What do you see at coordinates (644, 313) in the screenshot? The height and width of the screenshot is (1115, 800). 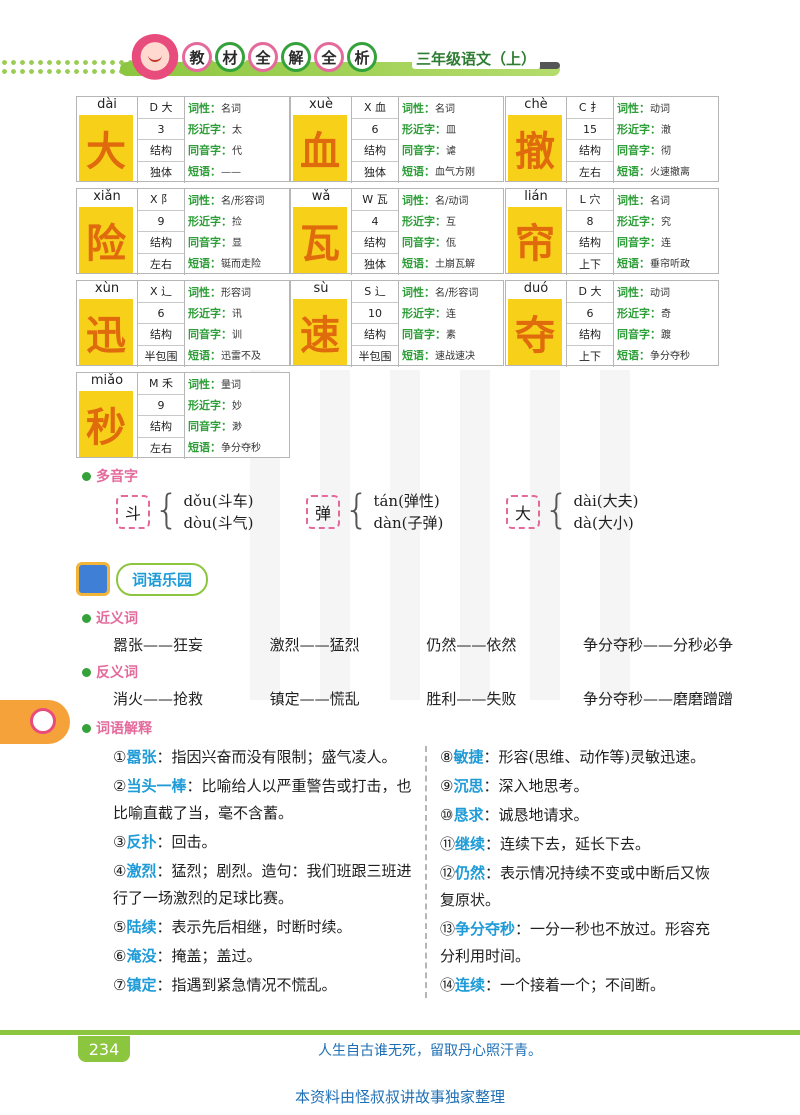 I see `similar-row: 形近字：奇` at bounding box center [644, 313].